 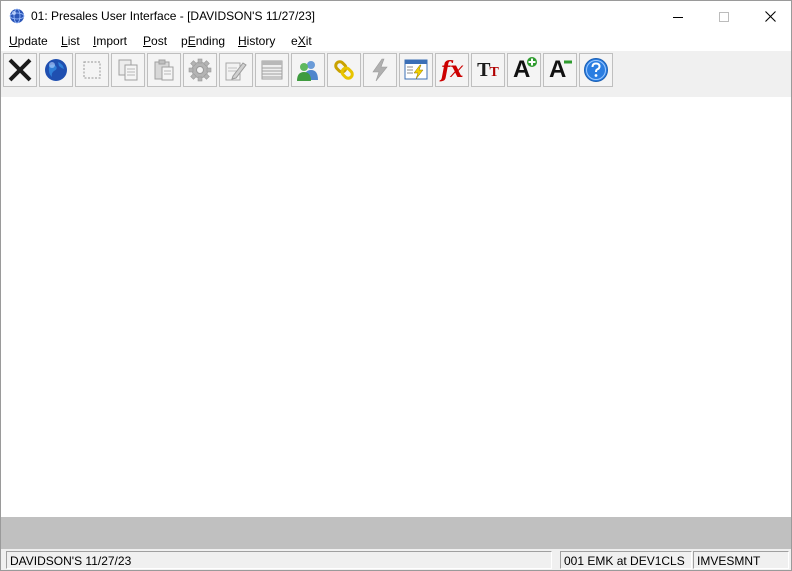 I want to click on toolbar: fx T T A A, so click(x=396, y=74).